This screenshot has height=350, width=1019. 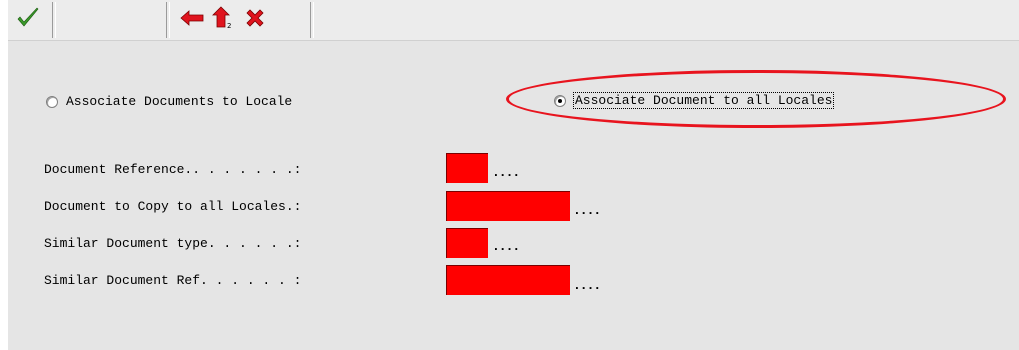 I want to click on radio-associate-locale: Associate Documents to Locale, so click(x=169, y=101).